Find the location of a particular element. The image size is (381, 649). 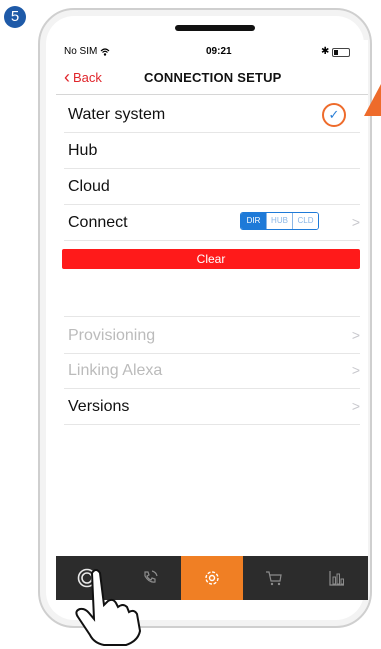

bluetooth-icon: ✱ is located at coordinates (325, 51).